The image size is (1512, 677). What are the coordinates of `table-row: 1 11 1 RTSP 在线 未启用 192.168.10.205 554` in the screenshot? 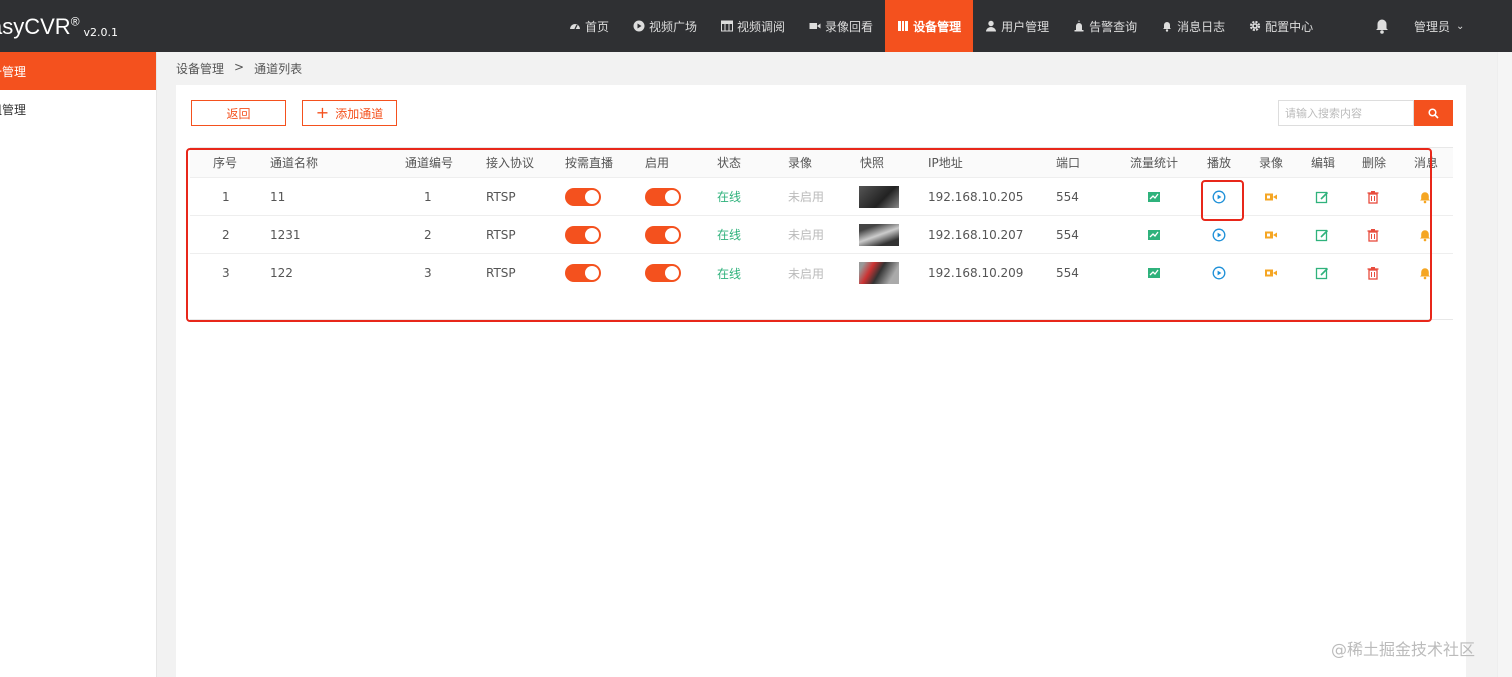 It's located at (821, 197).